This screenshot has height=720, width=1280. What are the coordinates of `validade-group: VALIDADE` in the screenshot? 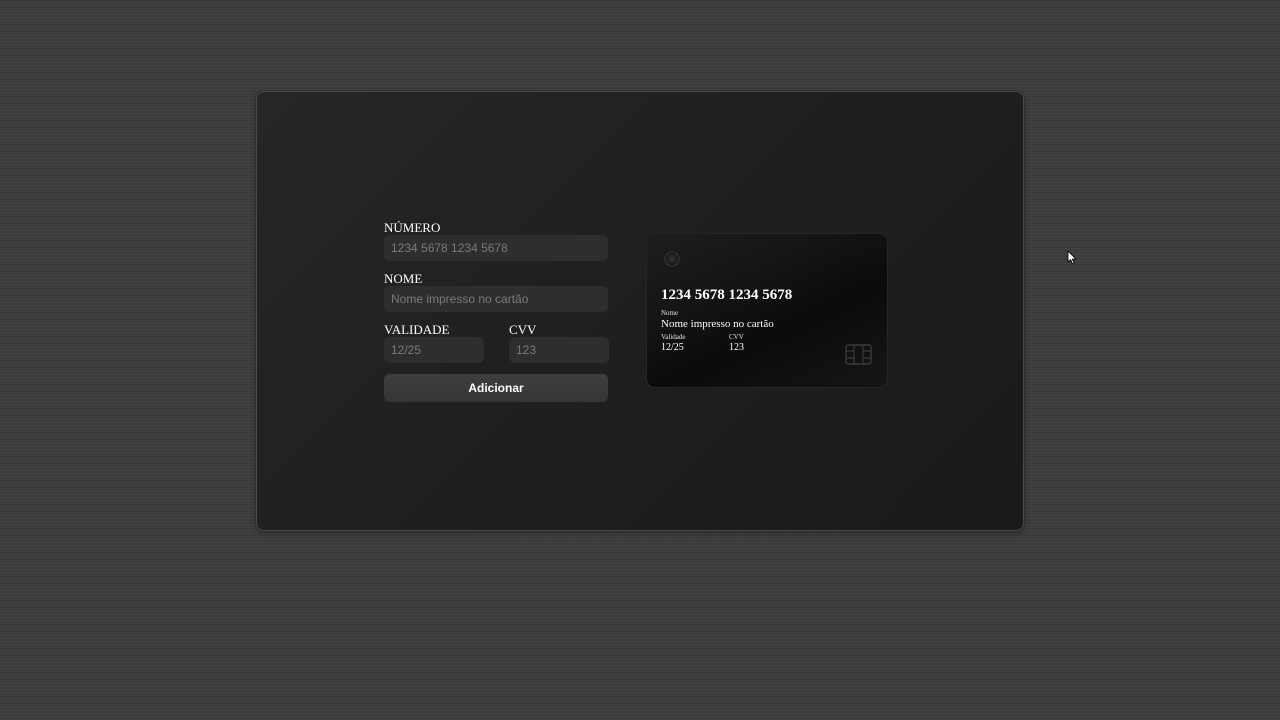 It's located at (434, 342).